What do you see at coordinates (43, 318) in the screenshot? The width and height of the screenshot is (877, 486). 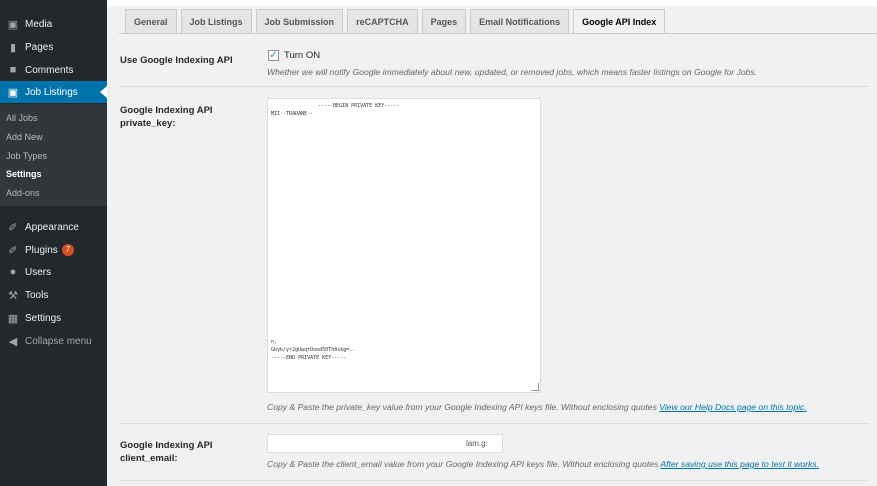 I see `sidebar-item-label: Settings` at bounding box center [43, 318].